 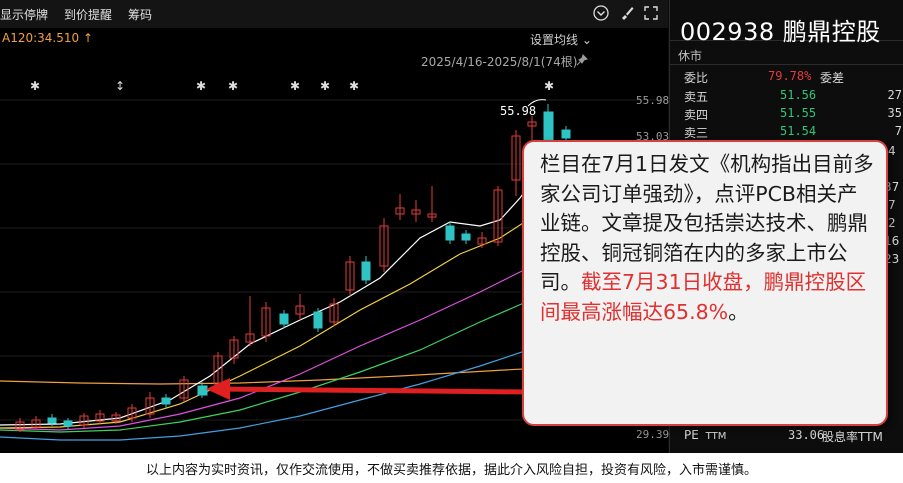 What do you see at coordinates (806, 435) in the screenshot?
I see `pe-value: 33.06` at bounding box center [806, 435].